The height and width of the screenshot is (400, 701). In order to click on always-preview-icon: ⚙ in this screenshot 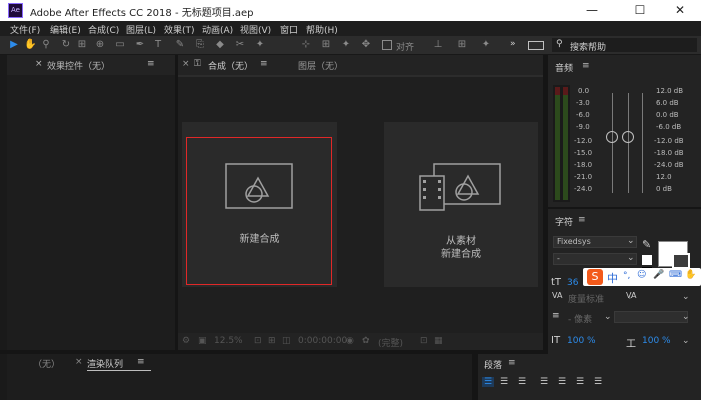, I will do `click(186, 341)`.